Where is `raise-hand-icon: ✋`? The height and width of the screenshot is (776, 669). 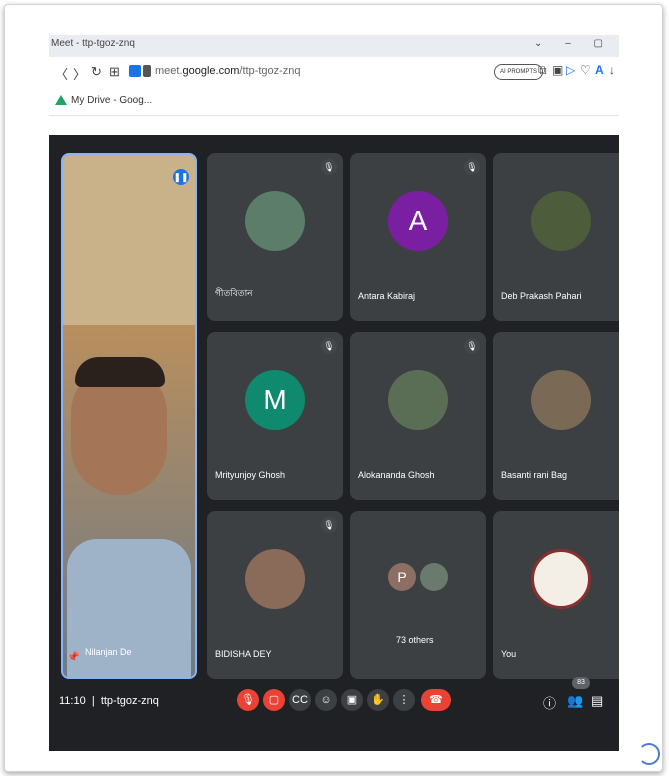
raise-hand-icon: ✋ is located at coordinates (378, 700).